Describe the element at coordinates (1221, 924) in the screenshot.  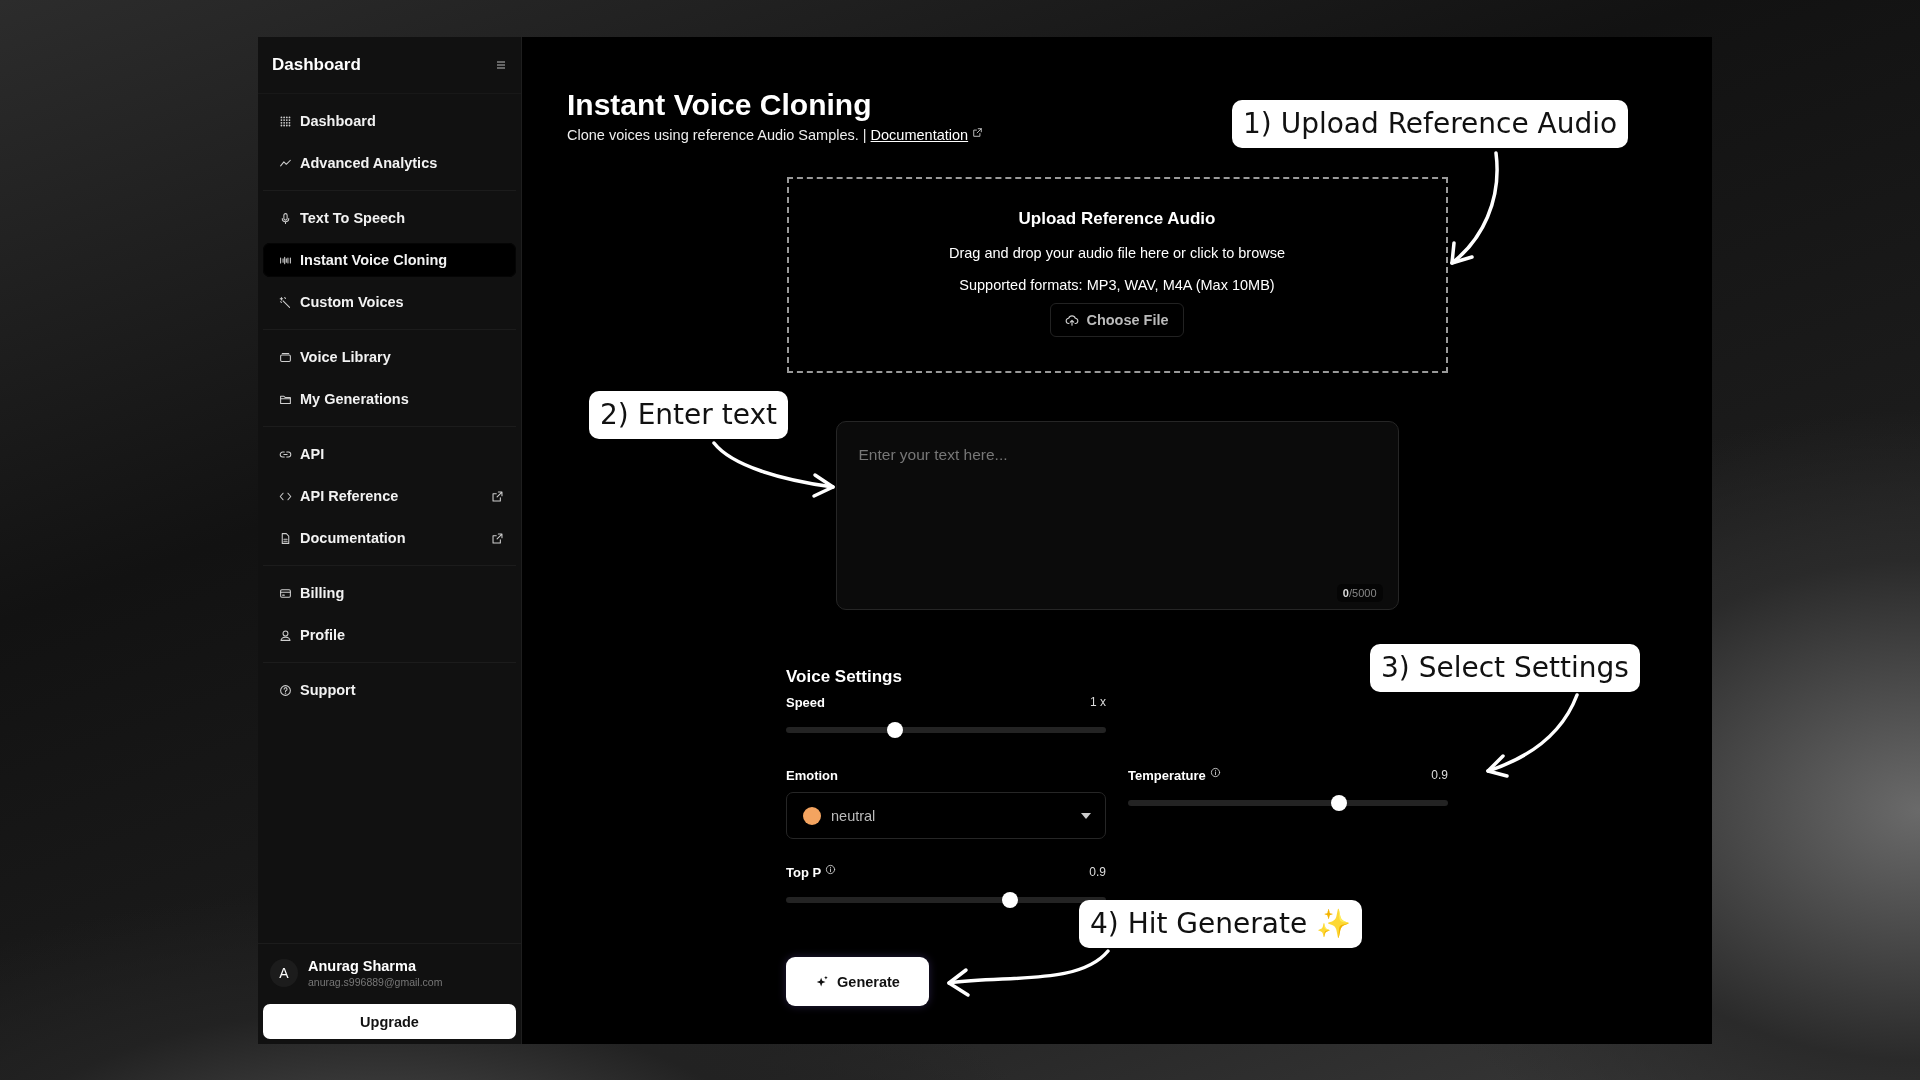
I see `annotation-callout: 4) Hit Generate ✨` at that location.